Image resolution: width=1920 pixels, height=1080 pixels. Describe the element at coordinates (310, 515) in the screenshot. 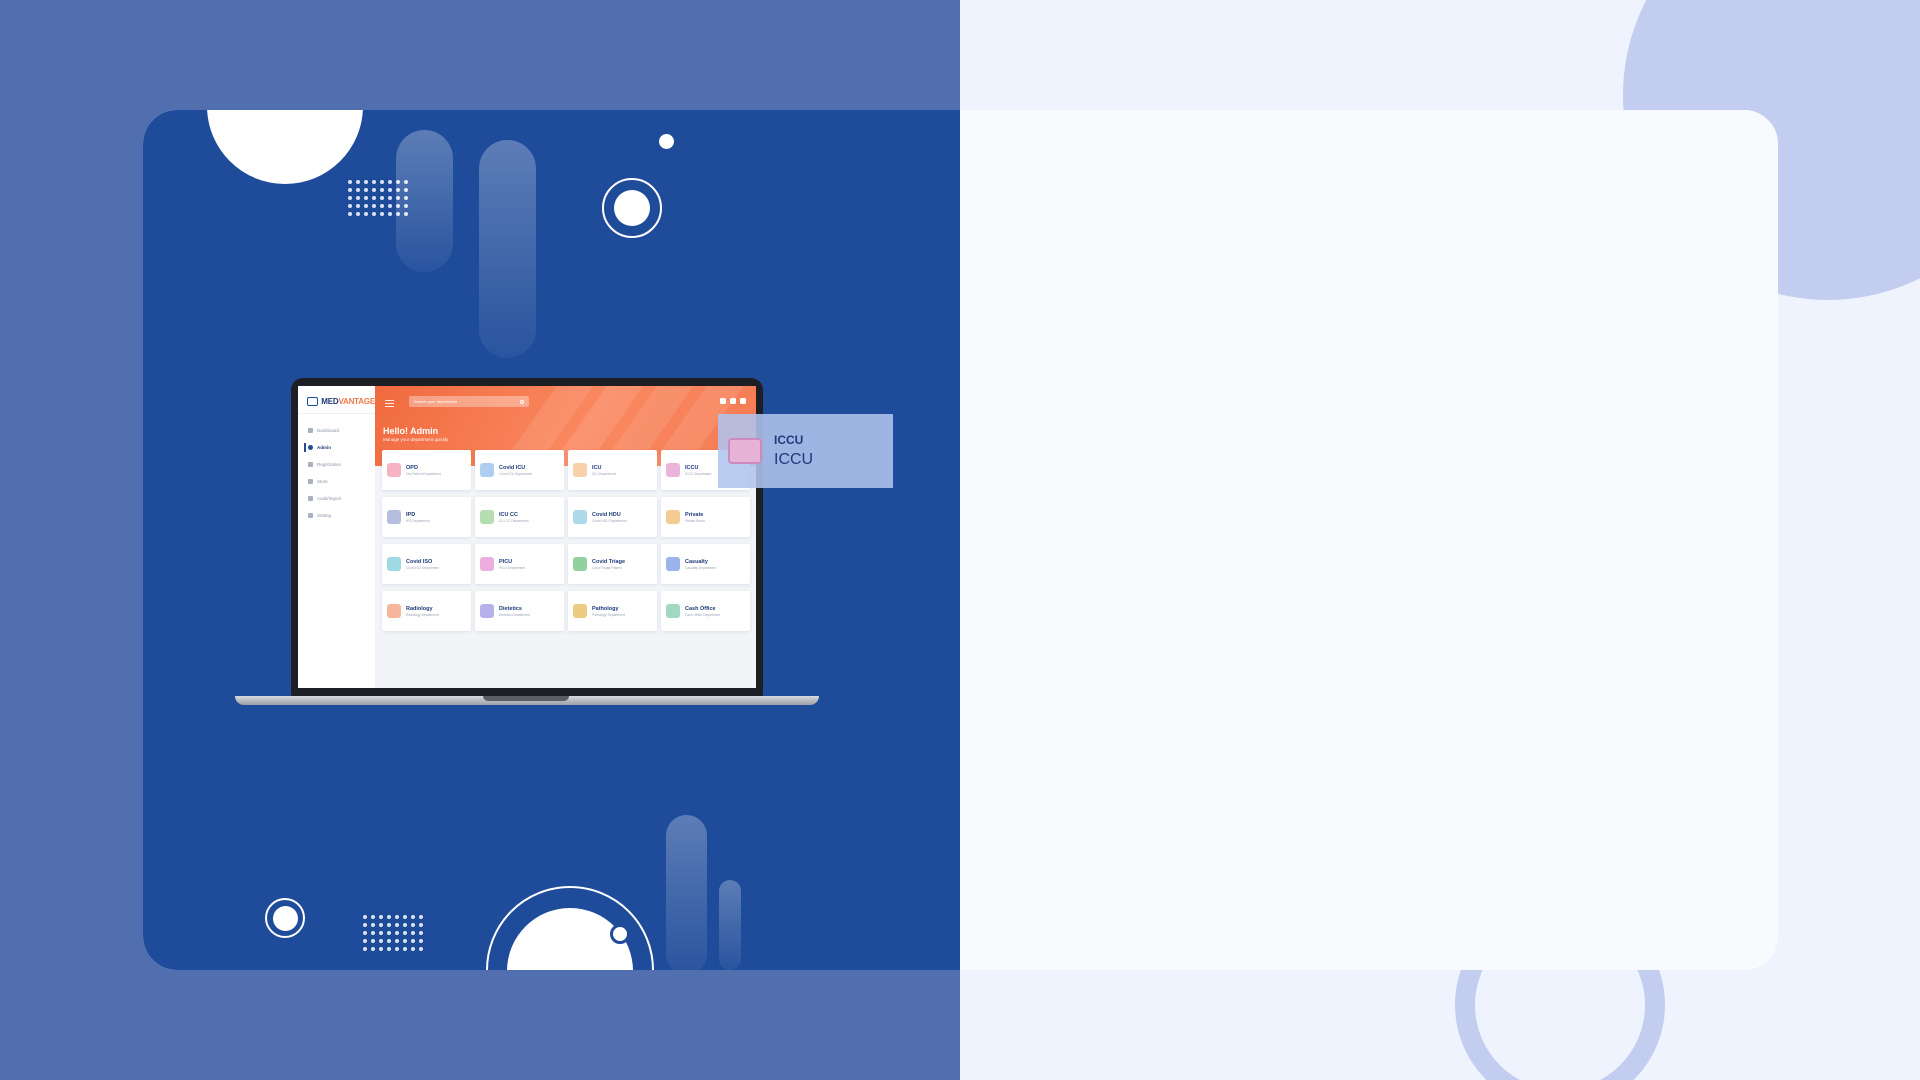

I see `gear-icon` at that location.